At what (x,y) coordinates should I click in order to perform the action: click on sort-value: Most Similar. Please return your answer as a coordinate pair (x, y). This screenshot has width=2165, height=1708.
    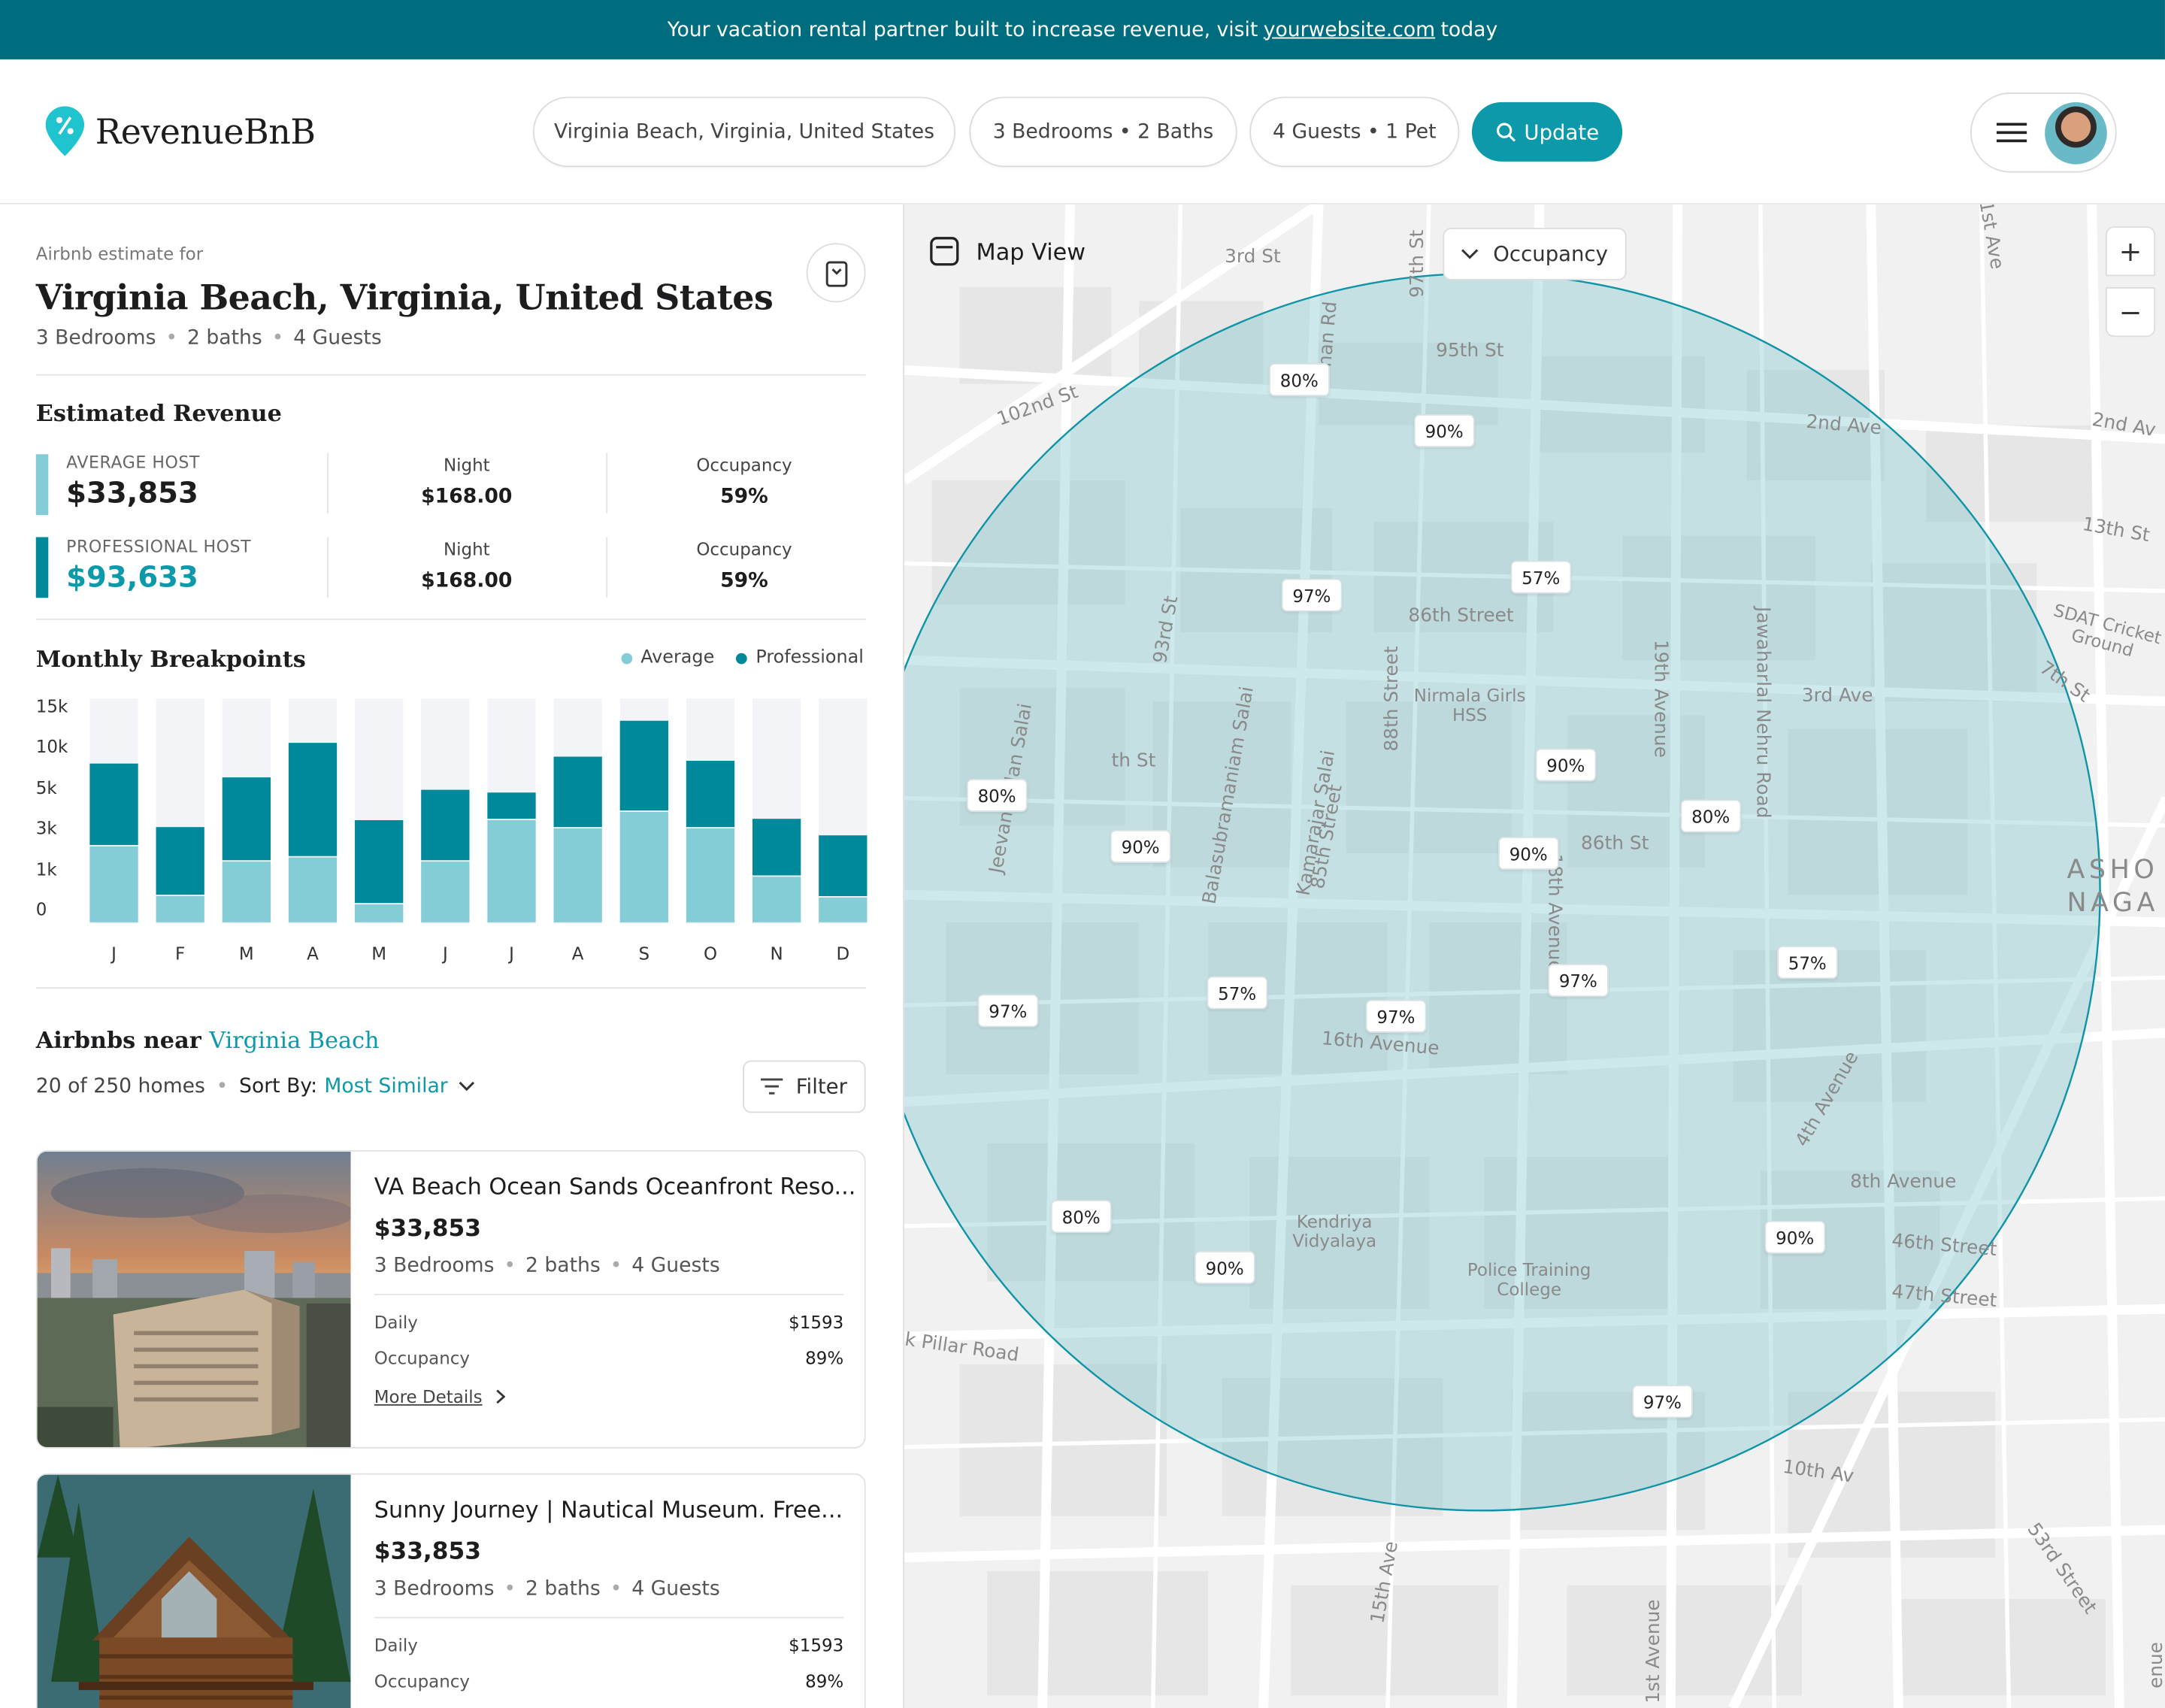
    Looking at the image, I should click on (386, 1087).